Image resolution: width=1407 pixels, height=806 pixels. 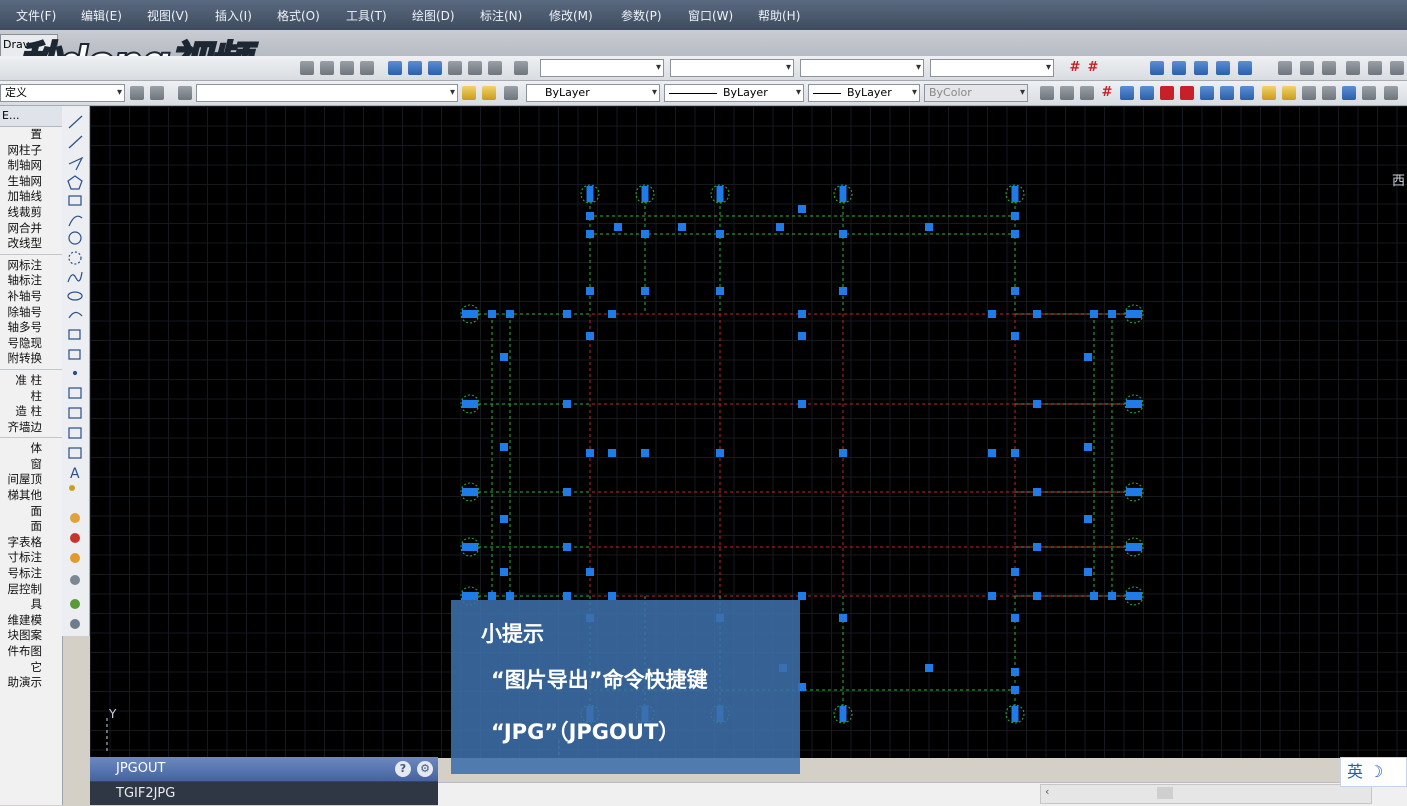 What do you see at coordinates (31, 496) in the screenshot?
I see `side-menu-item: 梯其他` at bounding box center [31, 496].